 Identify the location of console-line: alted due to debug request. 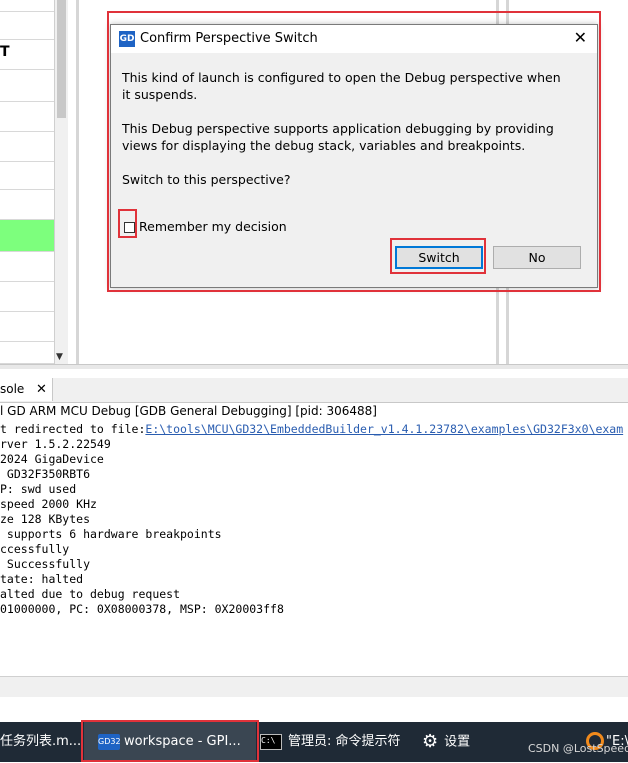
(90, 594).